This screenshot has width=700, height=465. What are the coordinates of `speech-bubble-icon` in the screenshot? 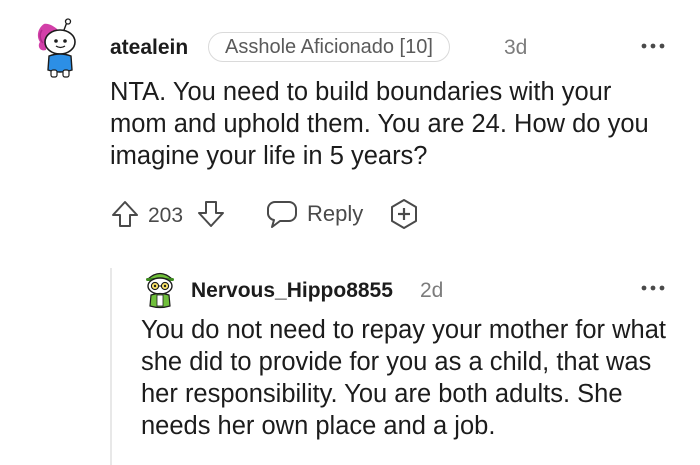 It's located at (282, 214).